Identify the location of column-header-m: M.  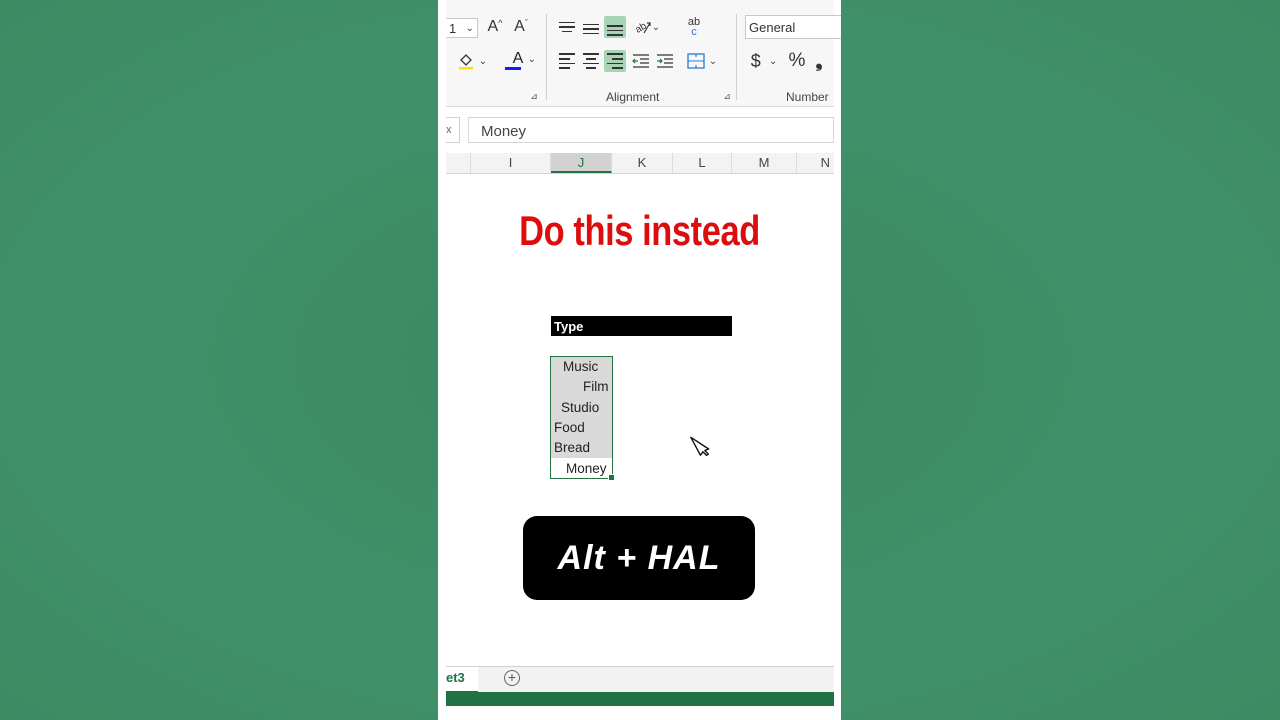
(764, 163).